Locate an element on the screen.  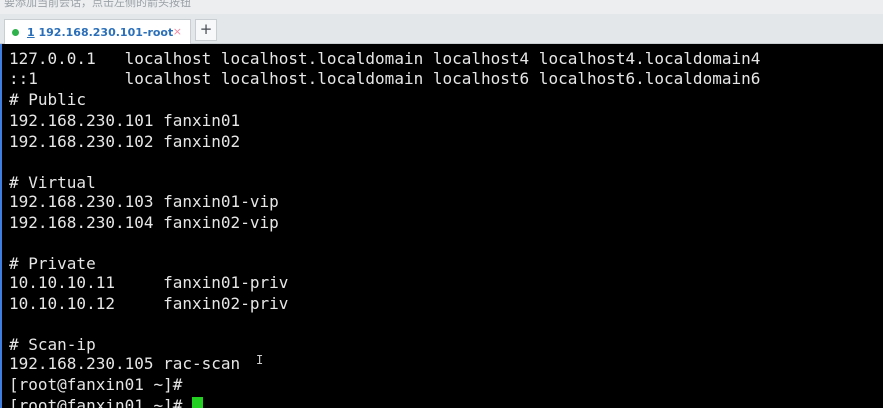
add-tab-button: + is located at coordinates (206, 30).